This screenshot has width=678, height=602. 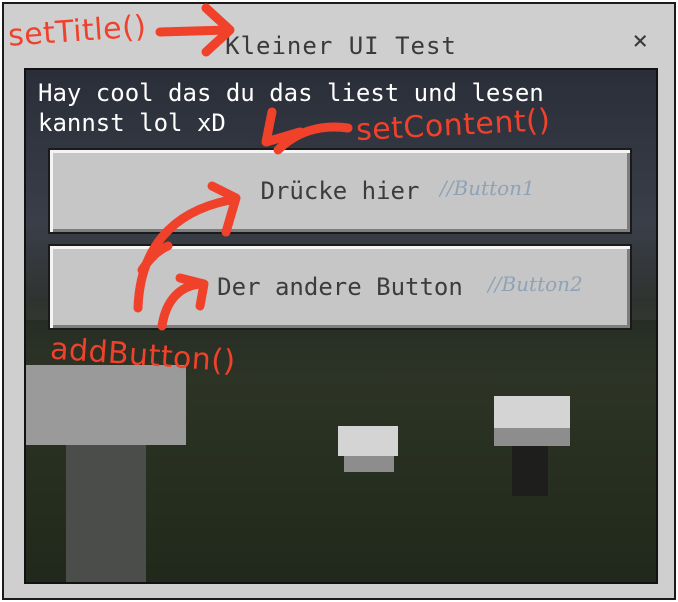 What do you see at coordinates (532, 437) in the screenshot?
I see `background-cube-side` at bounding box center [532, 437].